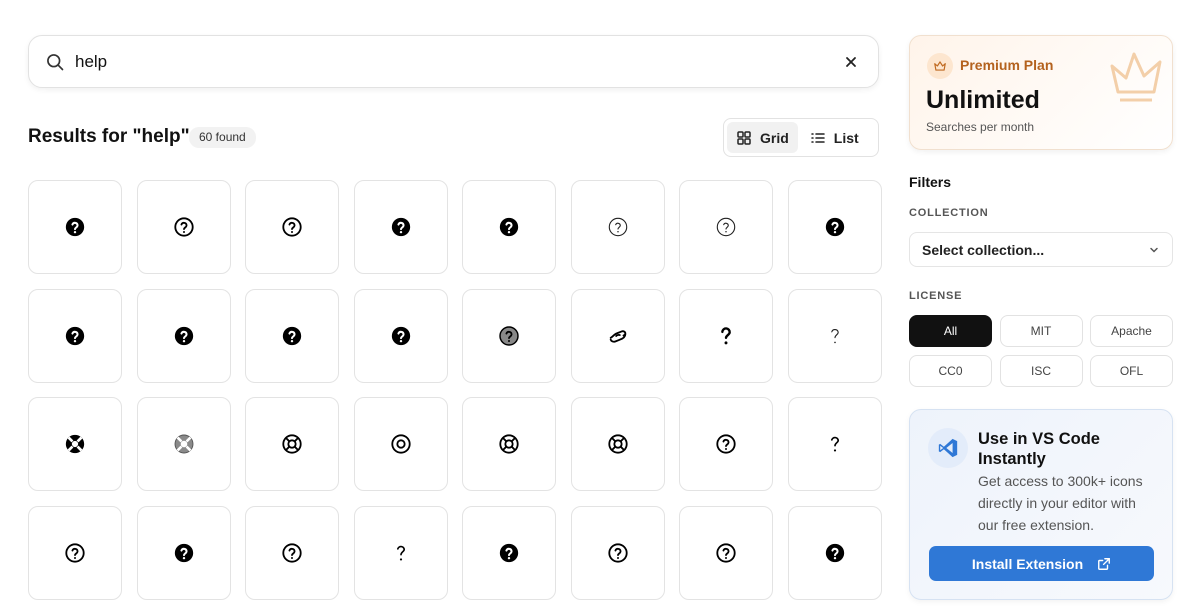 This screenshot has height=610, width=1200. What do you see at coordinates (983, 100) in the screenshot?
I see `premium-headline: Unlimited` at bounding box center [983, 100].